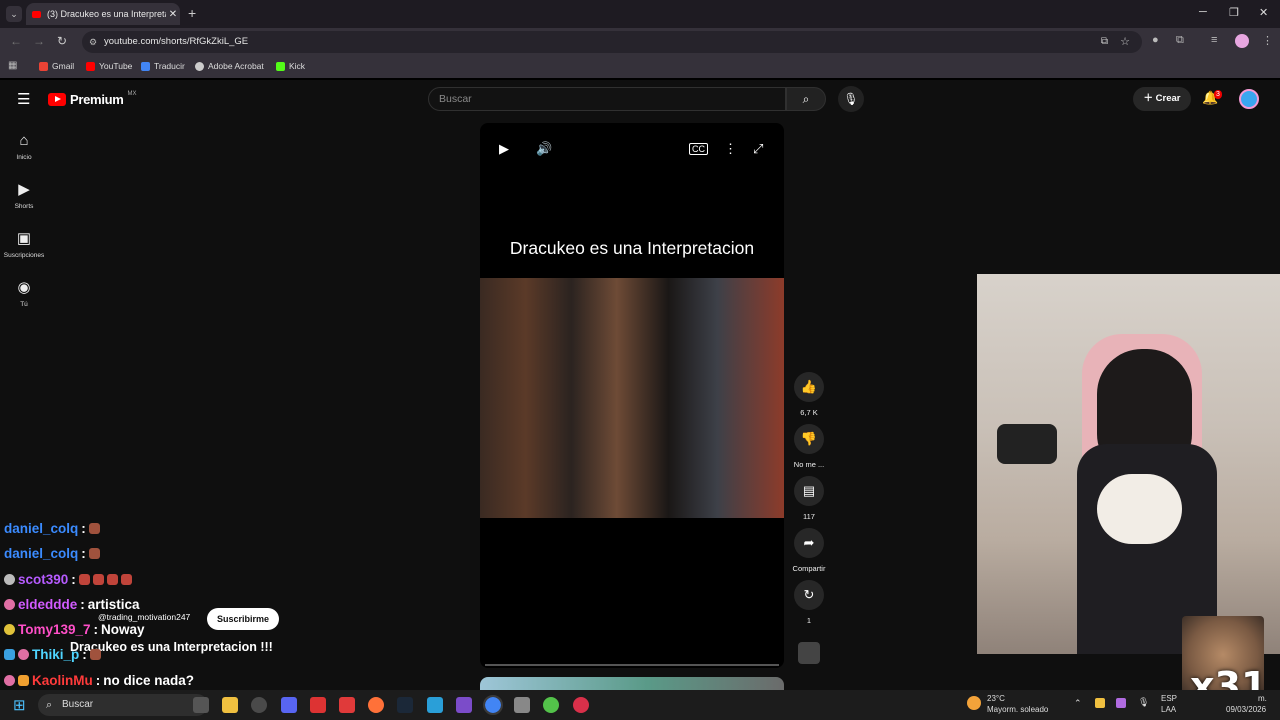 This screenshot has height=720, width=1280. What do you see at coordinates (9, 579) in the screenshot?
I see `moderator-badge-icon` at bounding box center [9, 579].